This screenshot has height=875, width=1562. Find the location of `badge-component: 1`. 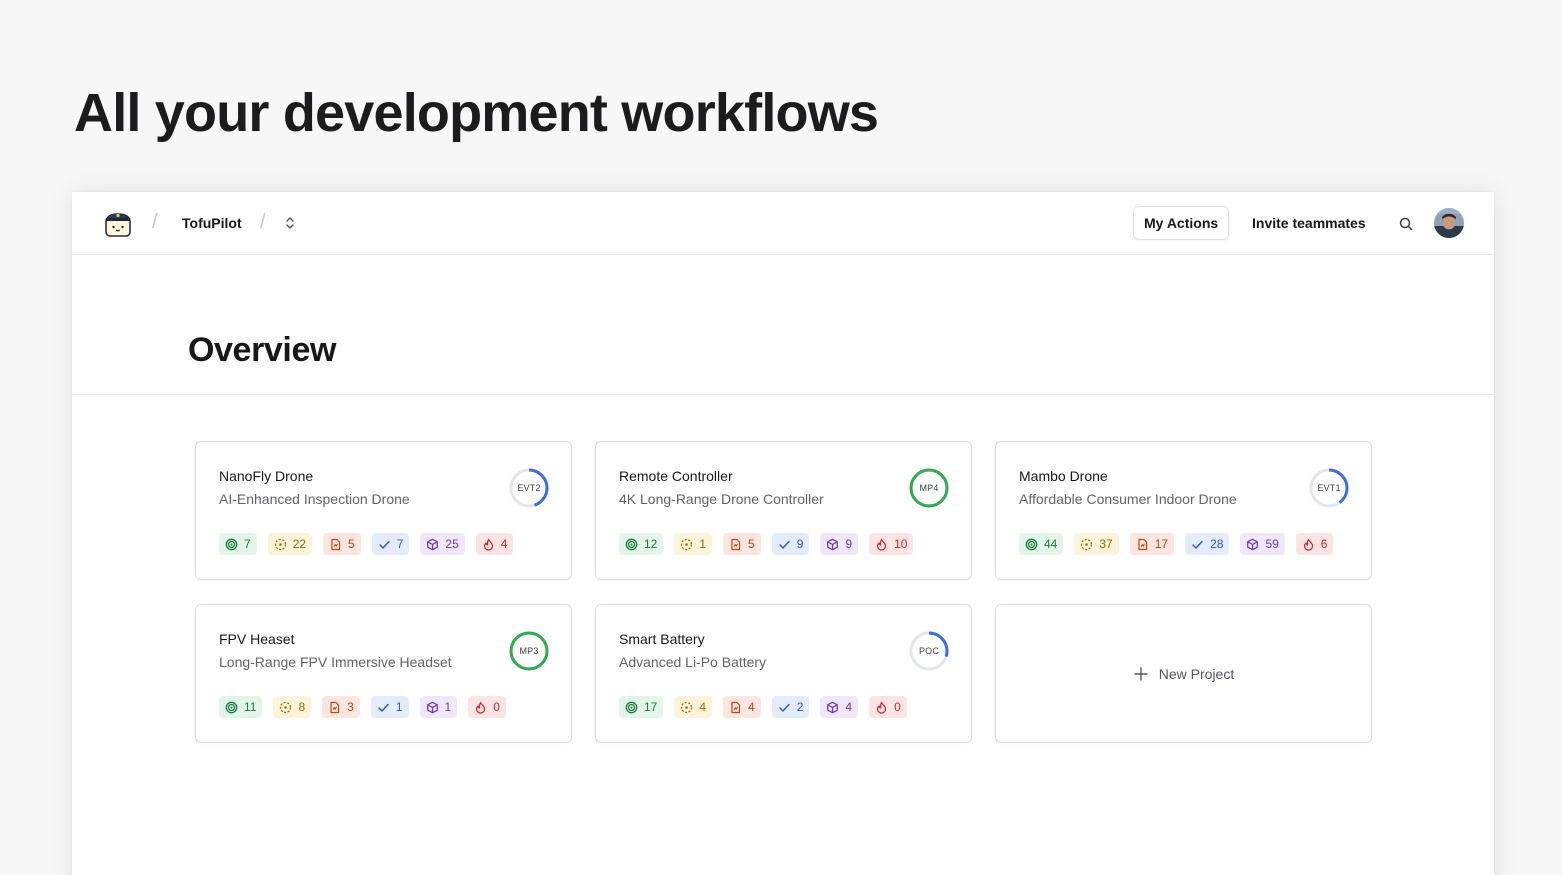

badge-component: 1 is located at coordinates (693, 544).